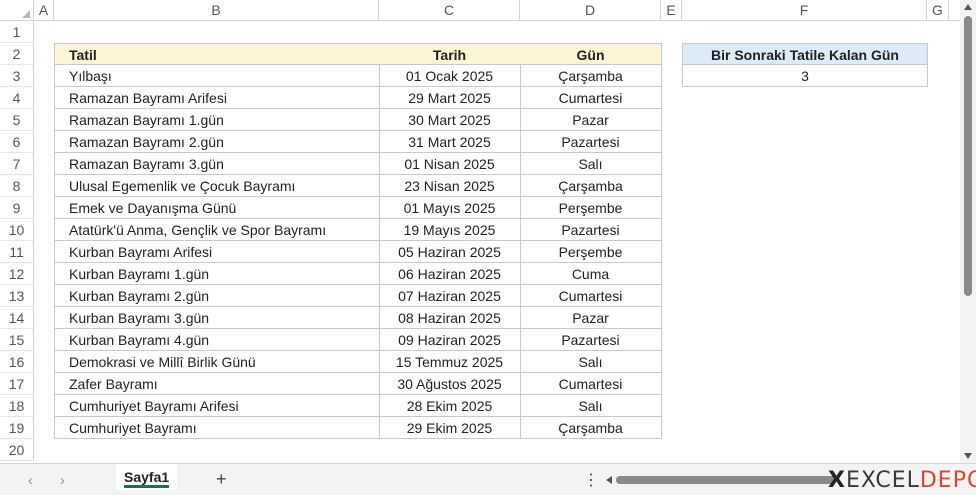 The image size is (976, 495). What do you see at coordinates (62, 480) in the screenshot?
I see `next-sheet-icon: ›` at bounding box center [62, 480].